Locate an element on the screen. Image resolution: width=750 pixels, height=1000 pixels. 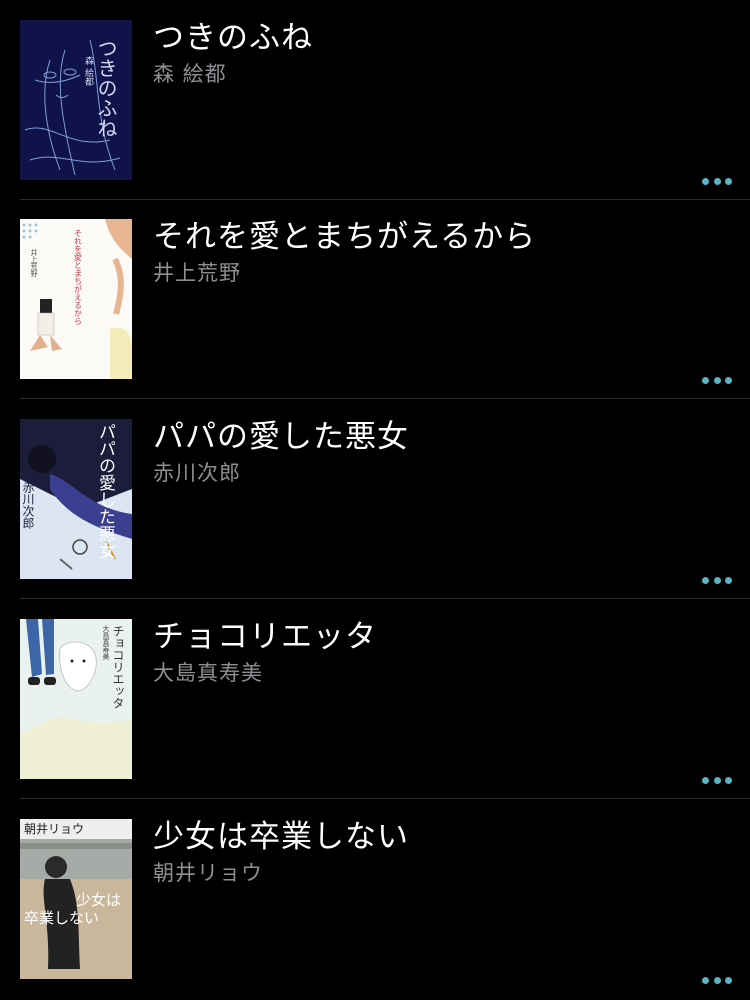
cover-title-text: 卒業しない is located at coordinates (61, 918).